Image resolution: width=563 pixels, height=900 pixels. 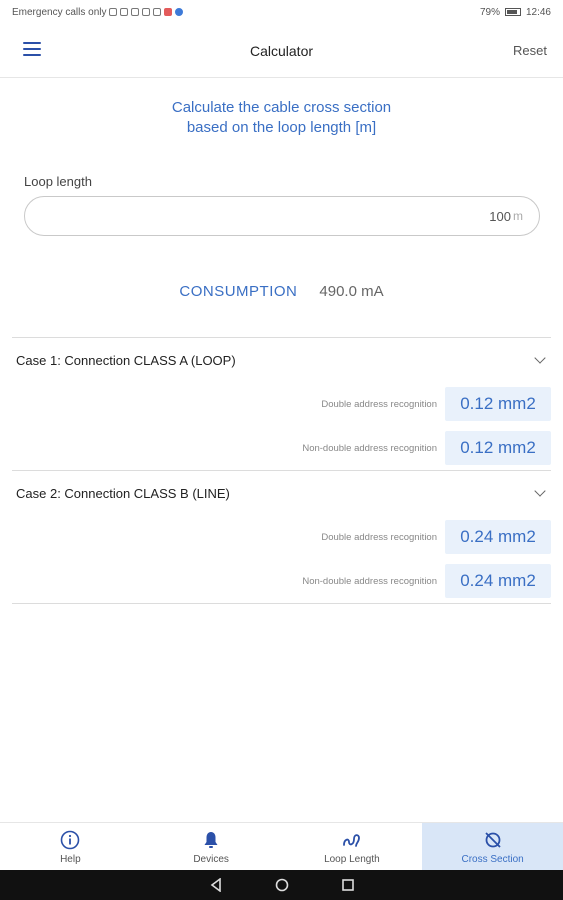 What do you see at coordinates (281, 107) in the screenshot?
I see `intro-line-1: Calculate the cable cross section` at bounding box center [281, 107].